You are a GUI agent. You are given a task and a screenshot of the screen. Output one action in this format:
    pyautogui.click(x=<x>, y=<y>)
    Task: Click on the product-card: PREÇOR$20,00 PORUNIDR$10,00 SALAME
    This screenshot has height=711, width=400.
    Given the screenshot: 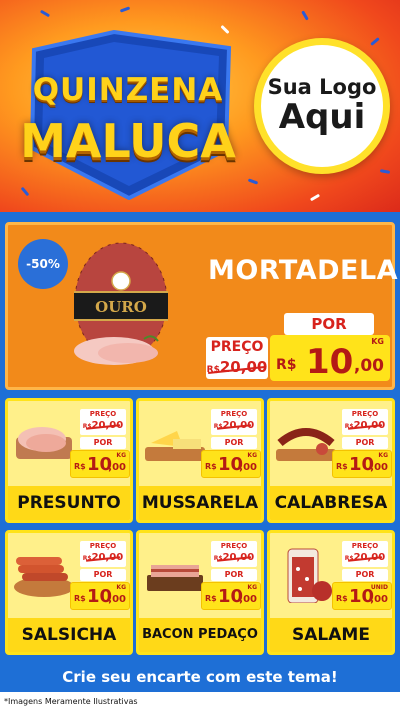 What is the action you would take?
    pyautogui.click(x=331, y=592)
    